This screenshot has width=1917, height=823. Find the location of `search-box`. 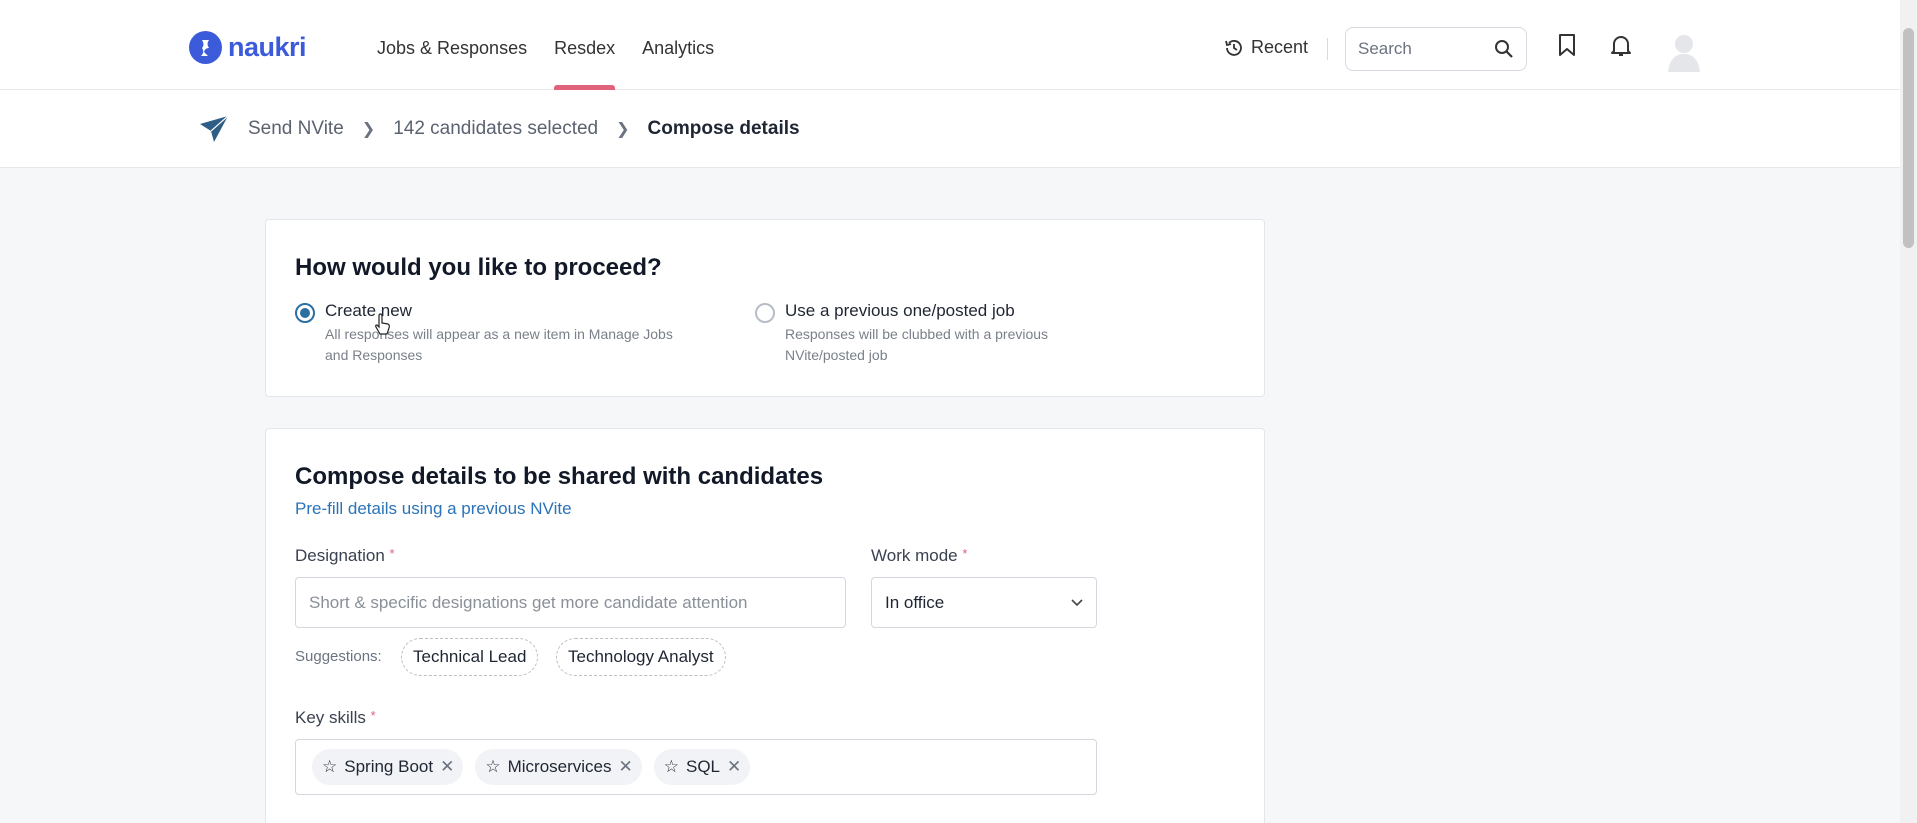

search-box is located at coordinates (1436, 49).